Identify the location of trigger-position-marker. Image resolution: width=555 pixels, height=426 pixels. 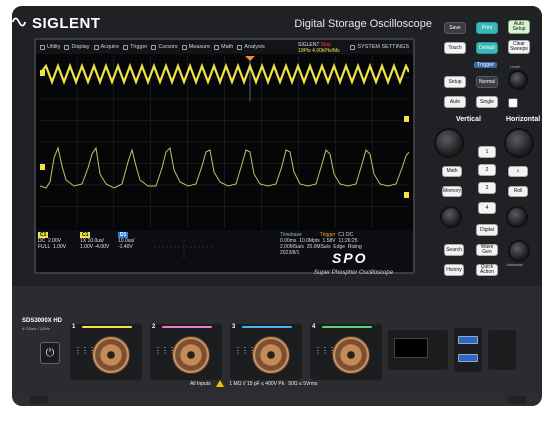
(250, 58).